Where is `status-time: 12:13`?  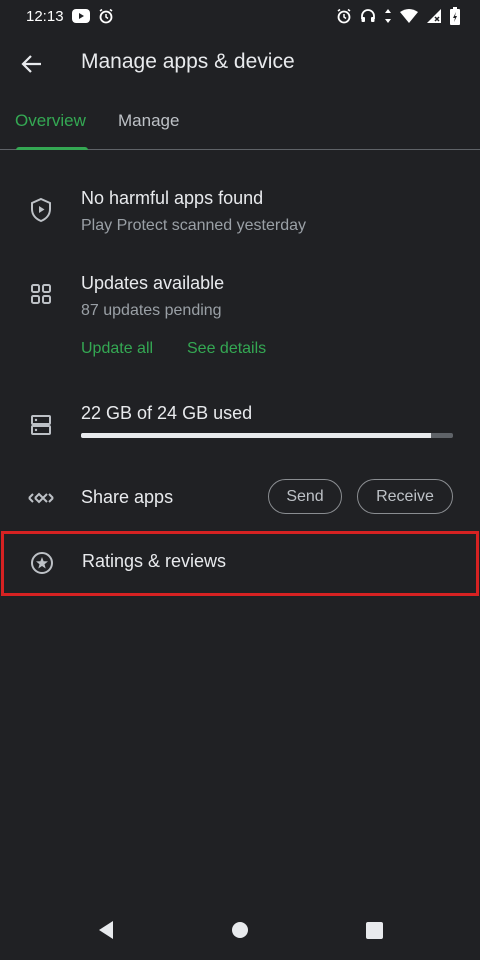
status-time: 12:13 is located at coordinates (45, 16).